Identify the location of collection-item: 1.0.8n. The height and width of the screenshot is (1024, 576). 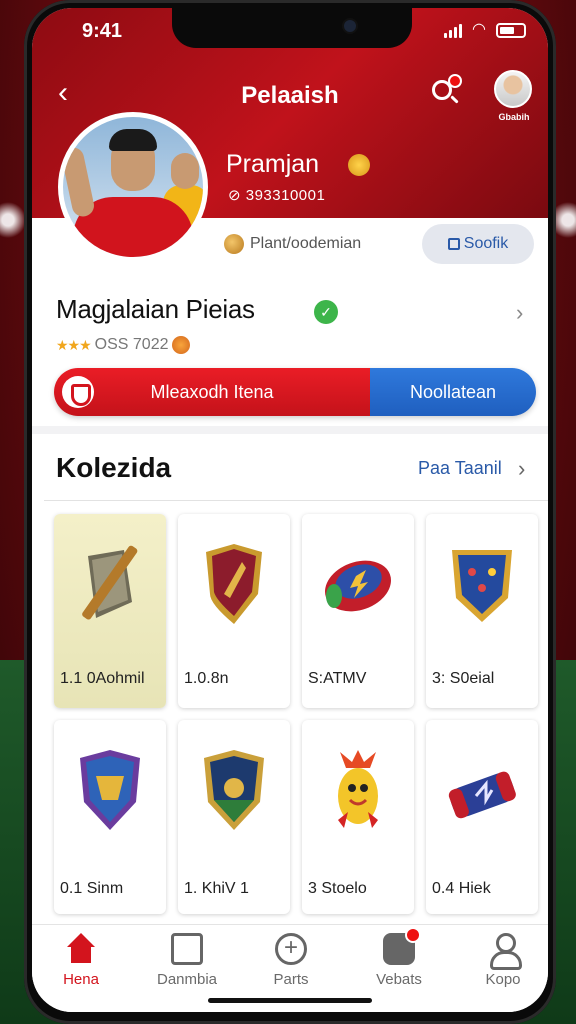
(234, 611).